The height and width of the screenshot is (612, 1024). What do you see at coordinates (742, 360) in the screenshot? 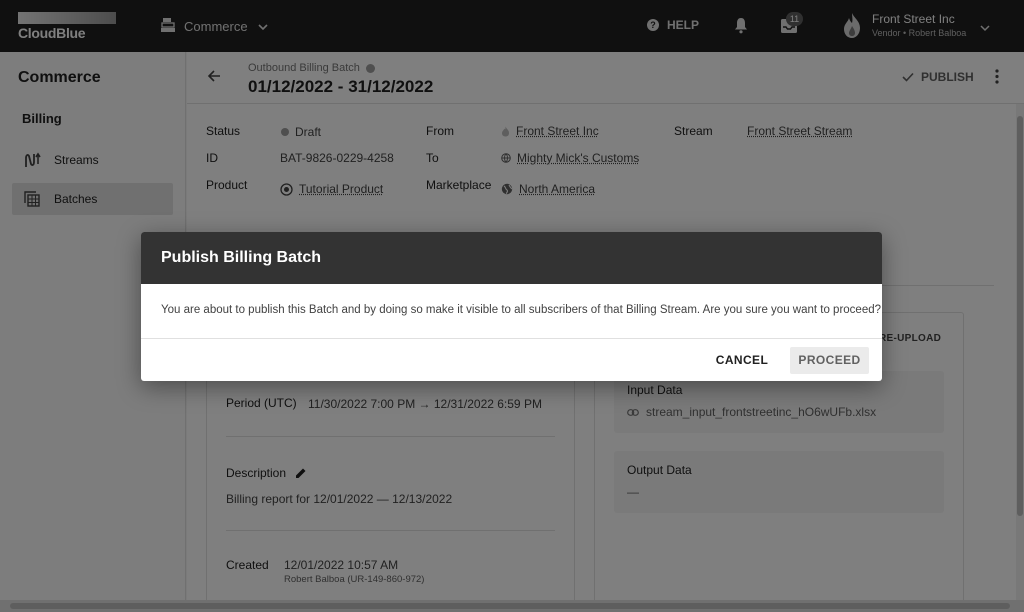
I see `cancel-button: CANCEL` at bounding box center [742, 360].